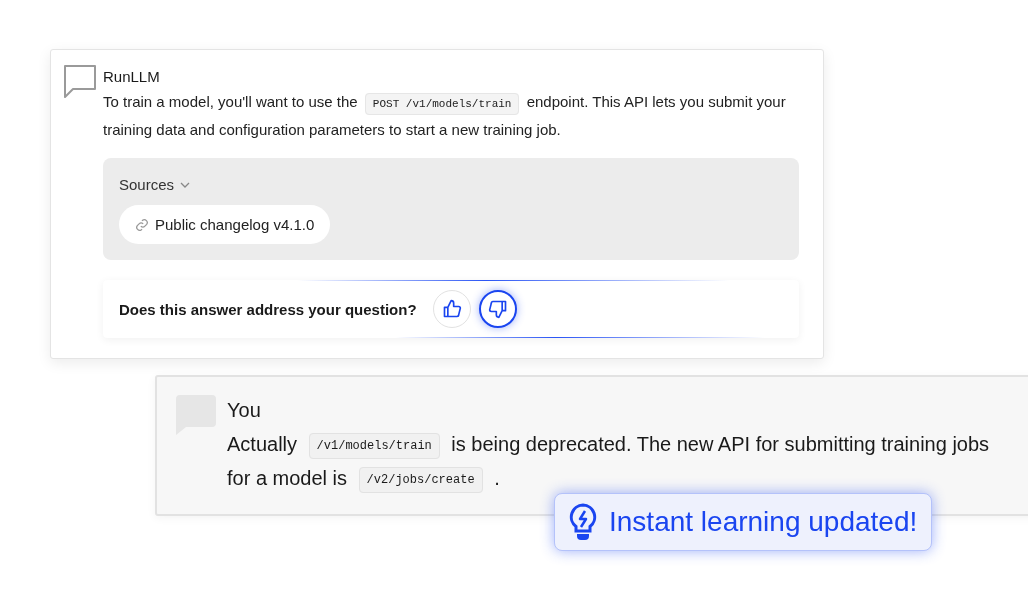 This screenshot has height=600, width=1028. I want to click on code-snippet: /v1/models/train, so click(374, 446).